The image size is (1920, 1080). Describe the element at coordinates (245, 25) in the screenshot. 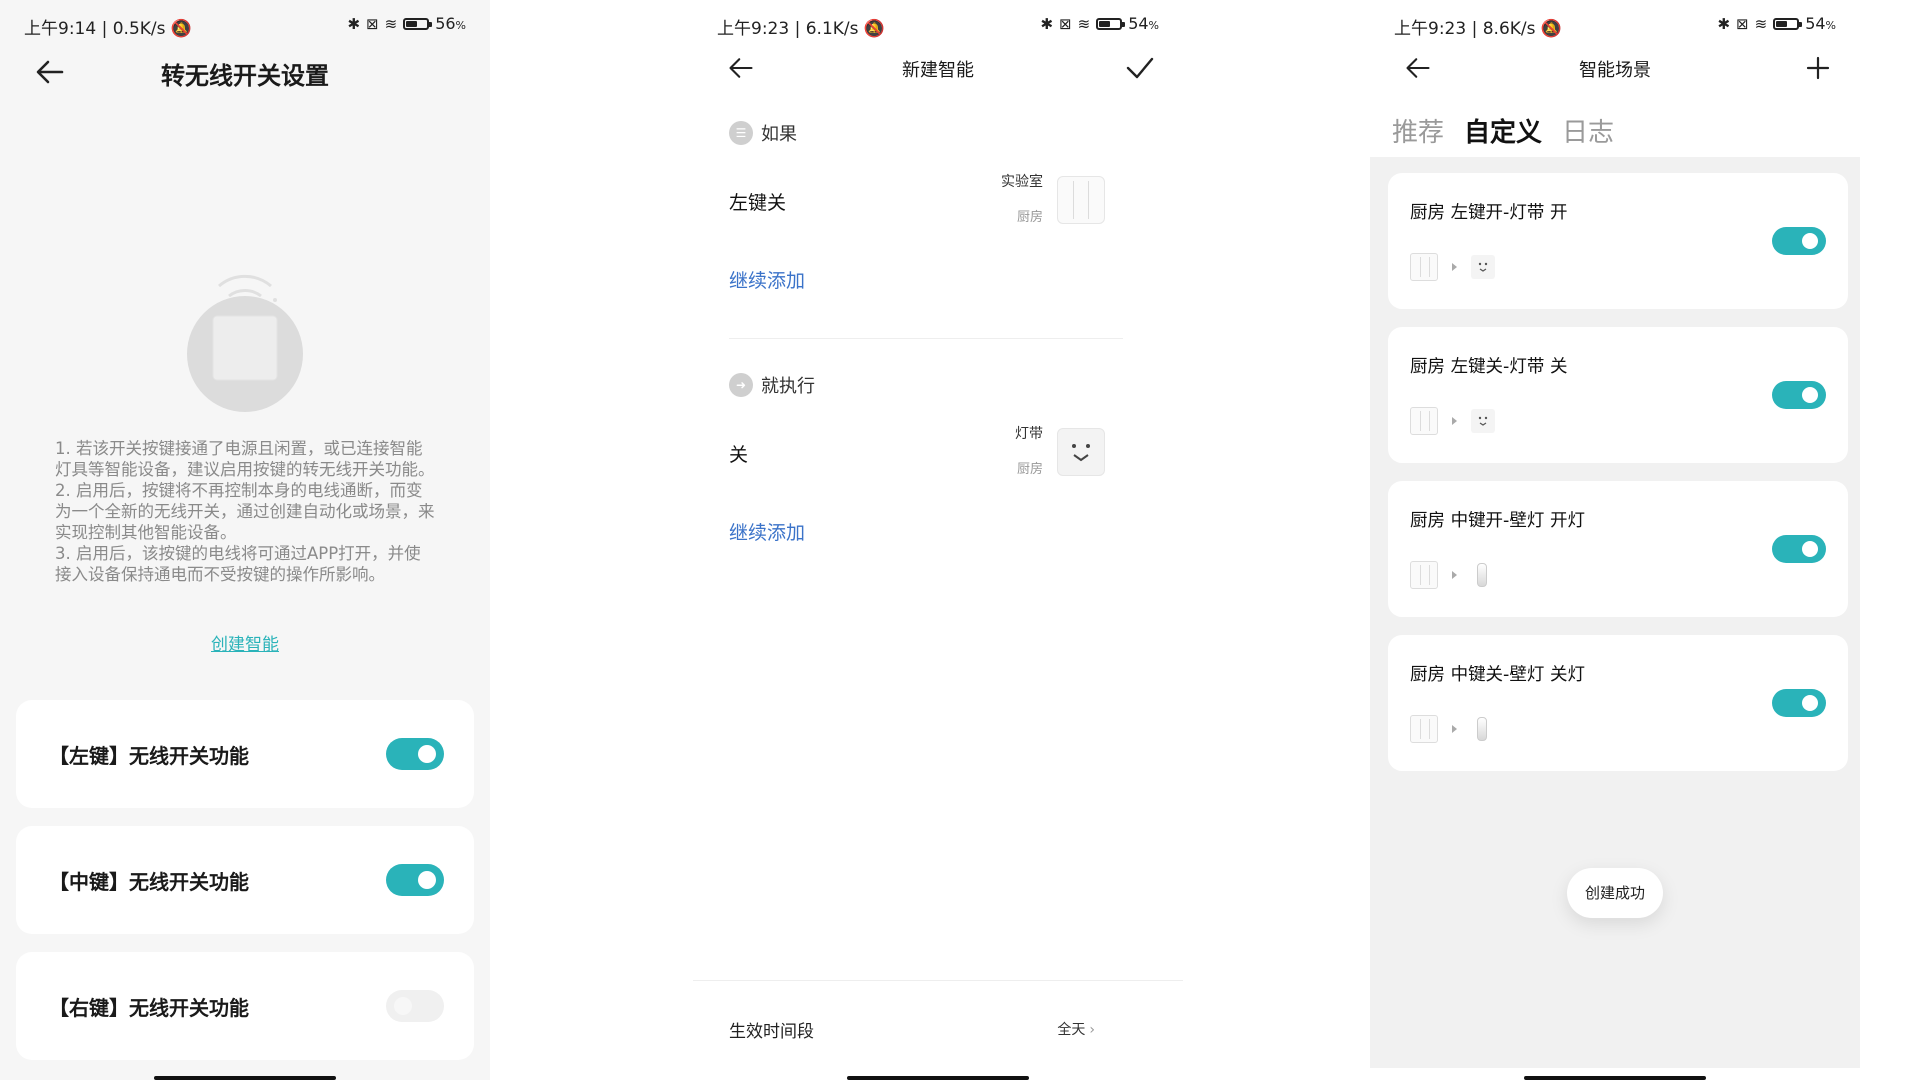

I see `status-bar: 上午9:14 | 0.5K/s 🔕 ✱ ⊠ ≋ 56%` at that location.